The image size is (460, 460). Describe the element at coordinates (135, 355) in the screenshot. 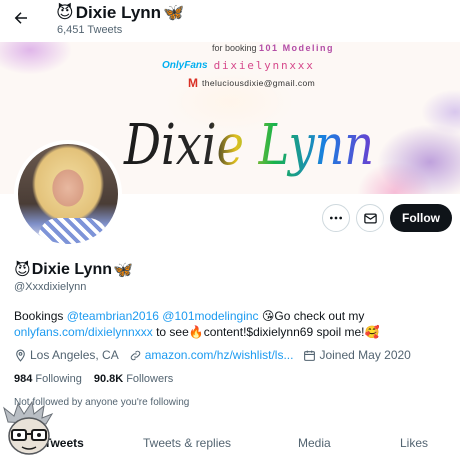

I see `link-icon` at that location.